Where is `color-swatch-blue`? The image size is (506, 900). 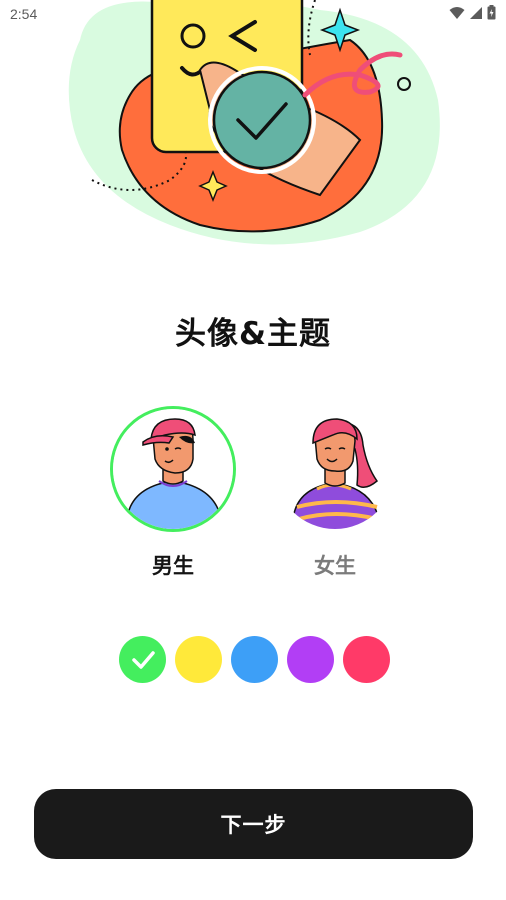
color-swatch-blue is located at coordinates (254, 659).